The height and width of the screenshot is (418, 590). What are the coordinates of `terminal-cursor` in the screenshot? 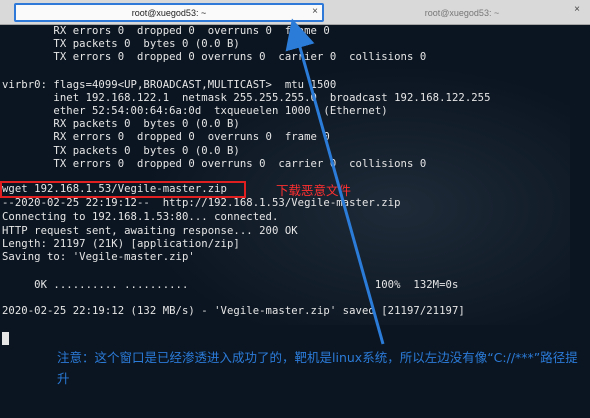 It's located at (5, 338).